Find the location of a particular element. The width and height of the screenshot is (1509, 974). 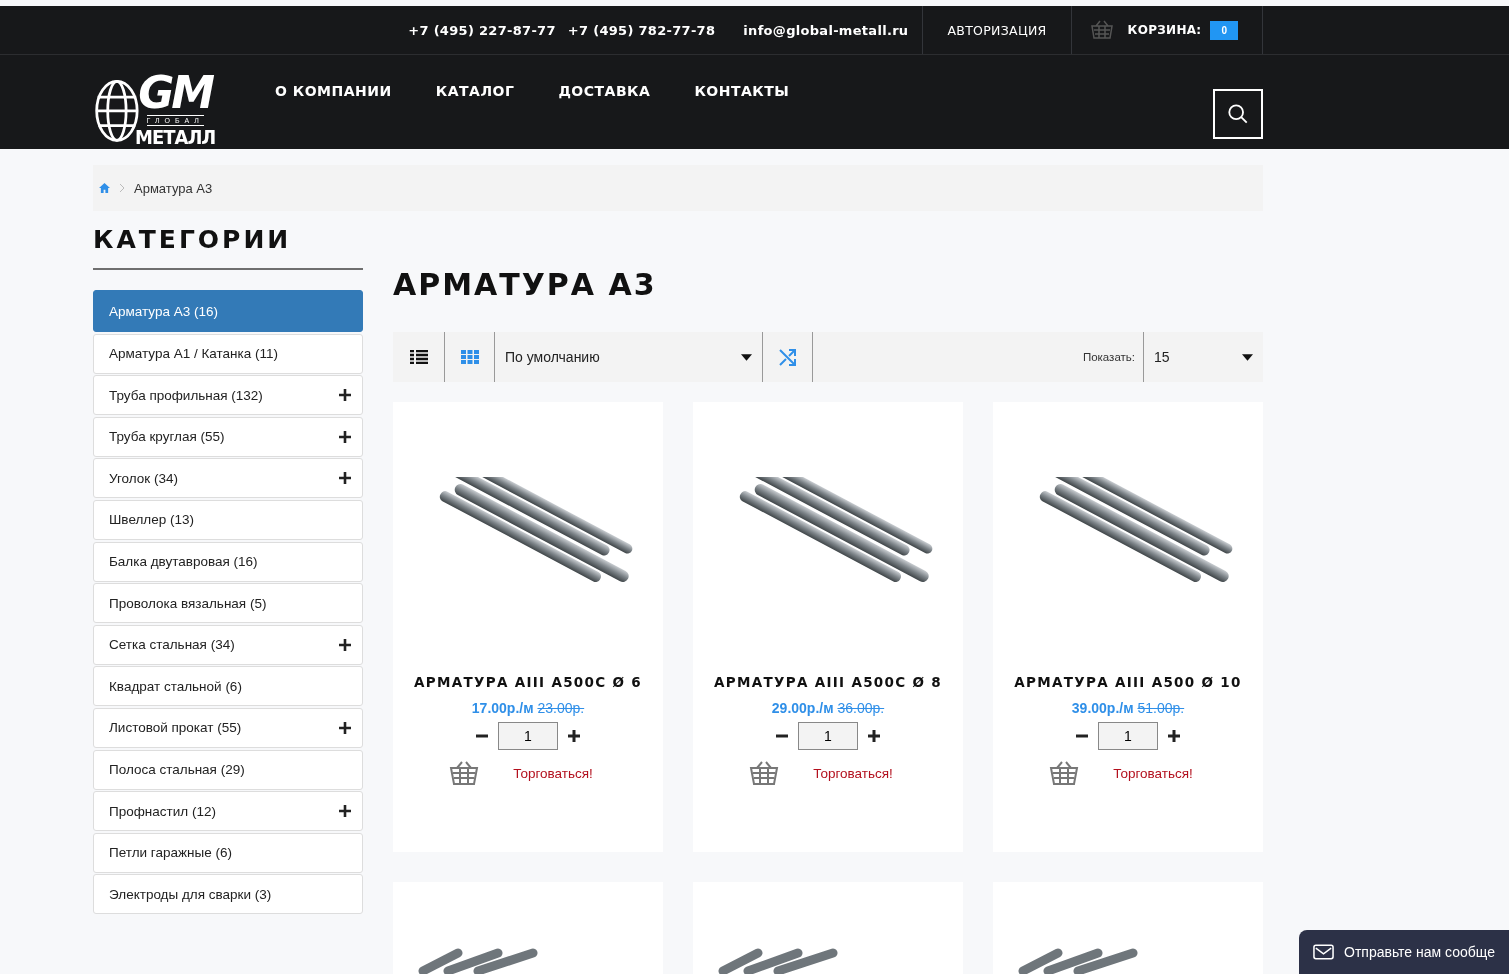

old-price: 51.00р. is located at coordinates (1161, 708).